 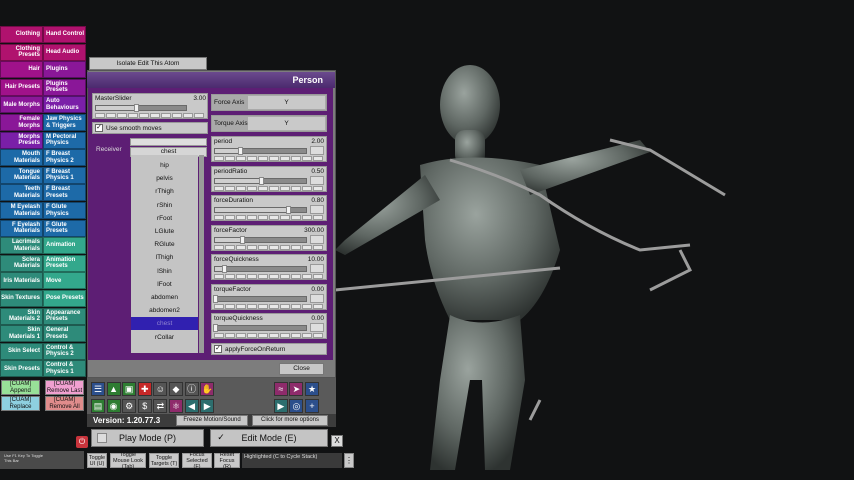 I want to click on category-left-13: Sclera Materials, so click(x=21, y=263).